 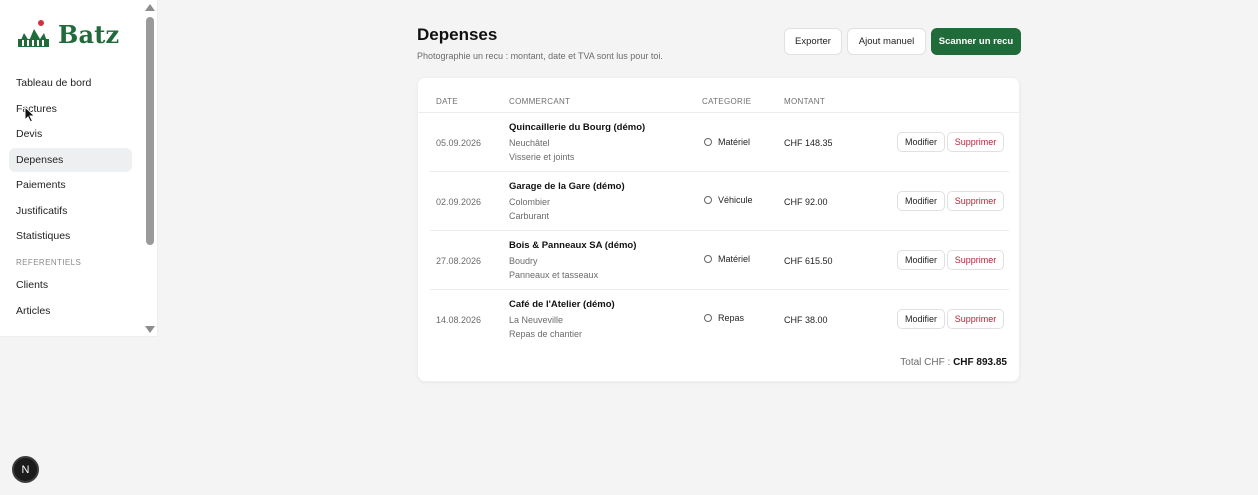 What do you see at coordinates (546, 334) in the screenshot?
I see `merchant-note: Repas de chantier` at bounding box center [546, 334].